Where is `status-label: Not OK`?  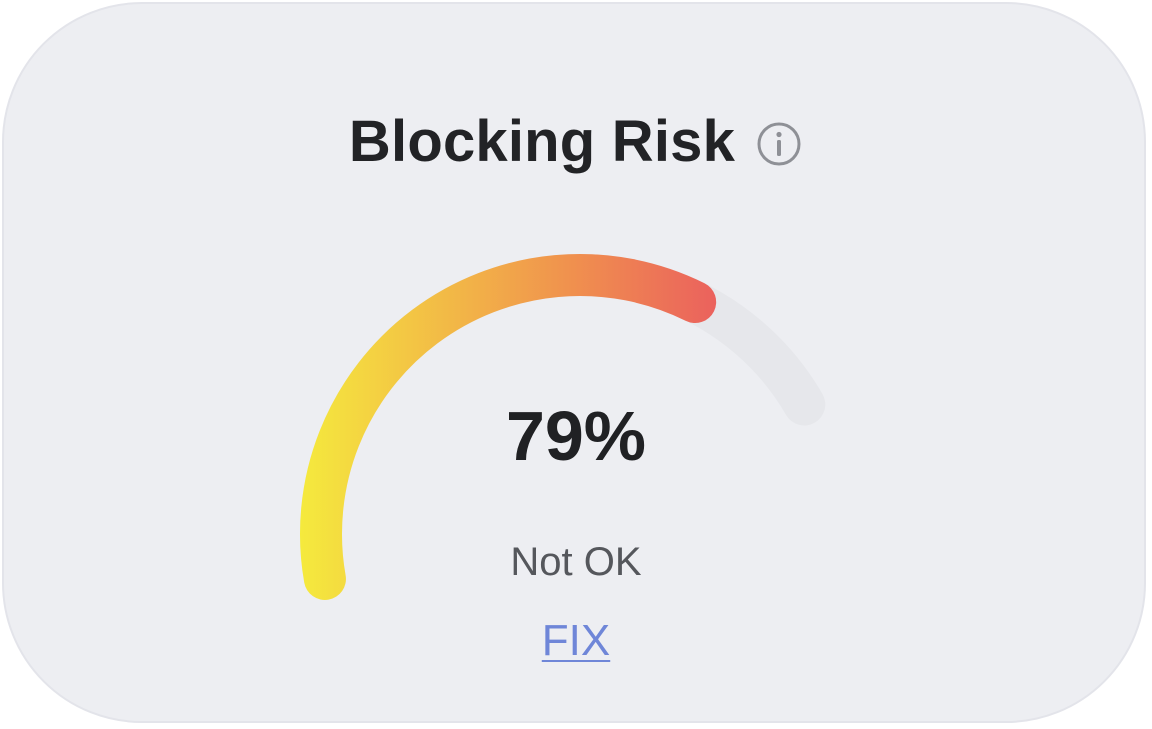 status-label: Not OK is located at coordinates (576, 562).